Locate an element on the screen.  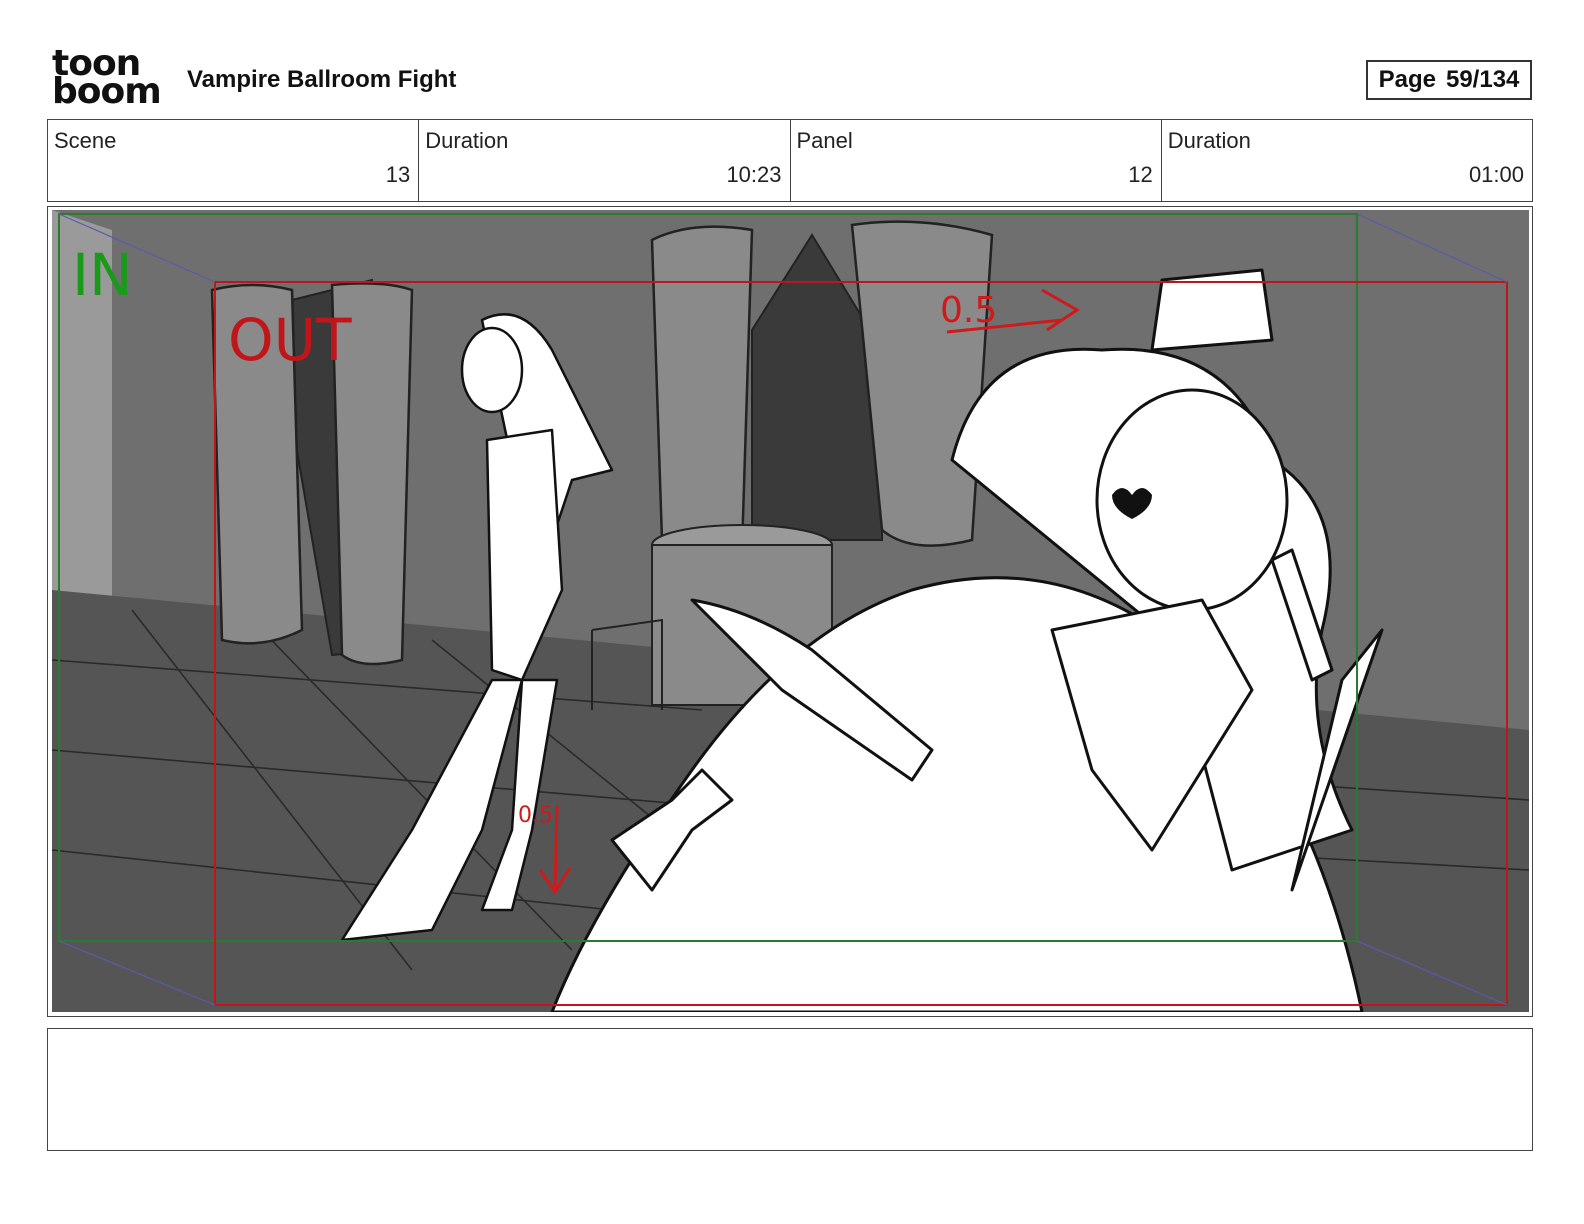
timing-note-top: 0.5 is located at coordinates (968, 310).